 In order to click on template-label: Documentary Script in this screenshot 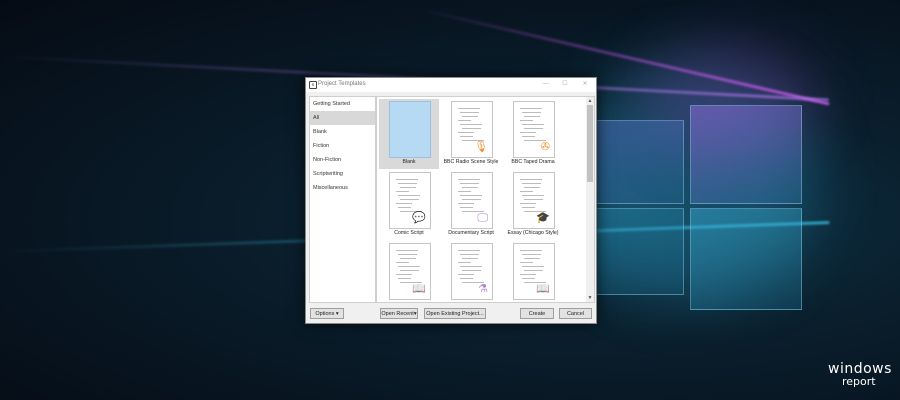, I will do `click(471, 233)`.